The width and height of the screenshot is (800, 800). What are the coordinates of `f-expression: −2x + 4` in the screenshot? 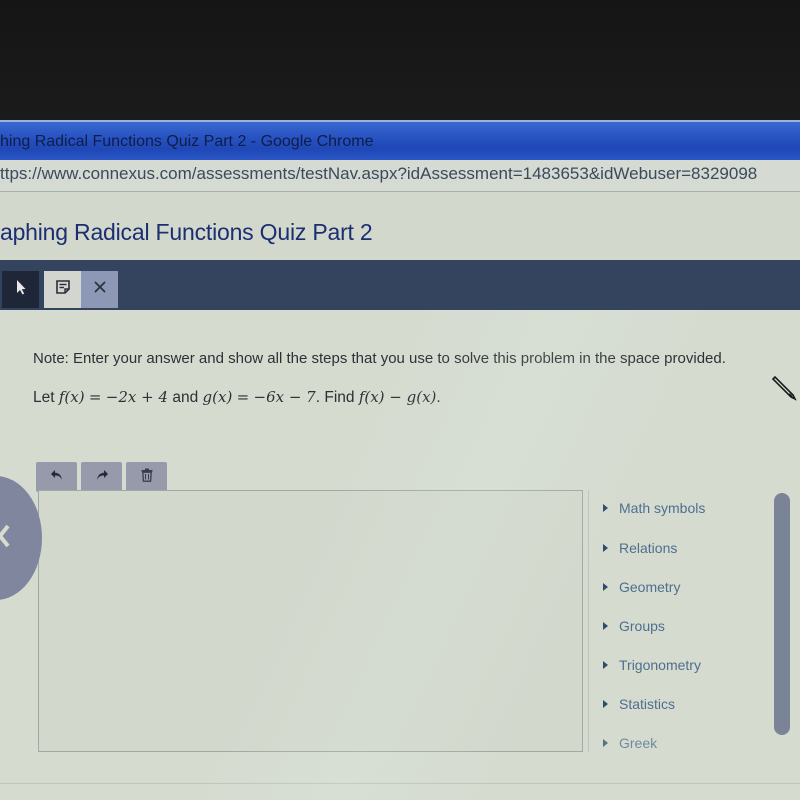 It's located at (137, 397).